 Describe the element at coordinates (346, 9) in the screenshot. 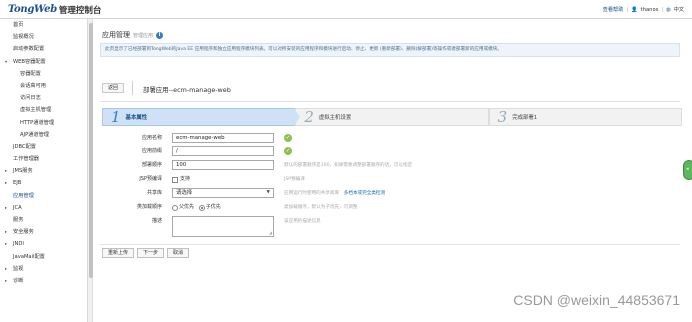

I see `top-bar: TongWeb 管理控制台 查看帮助 | 👤 thanos | ◍ 中文` at that location.